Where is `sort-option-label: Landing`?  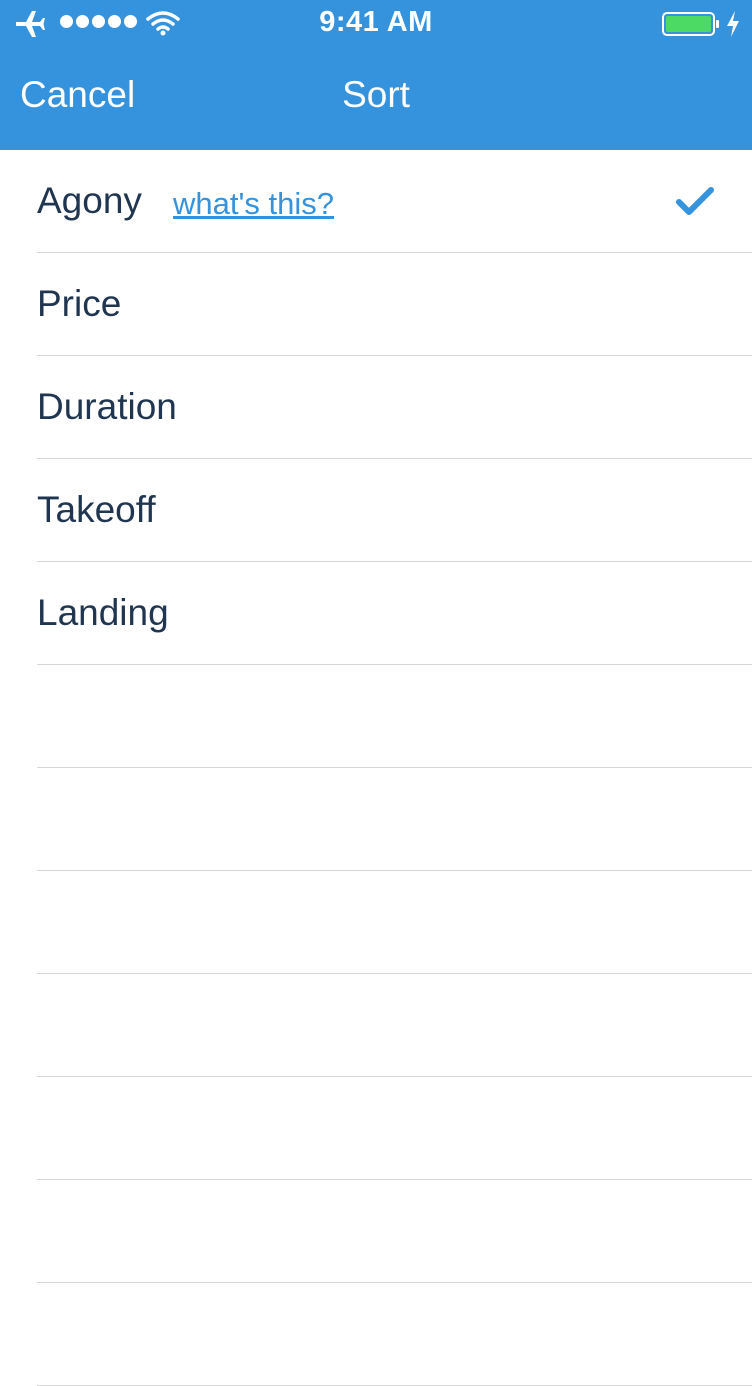
sort-option-label: Landing is located at coordinates (103, 612).